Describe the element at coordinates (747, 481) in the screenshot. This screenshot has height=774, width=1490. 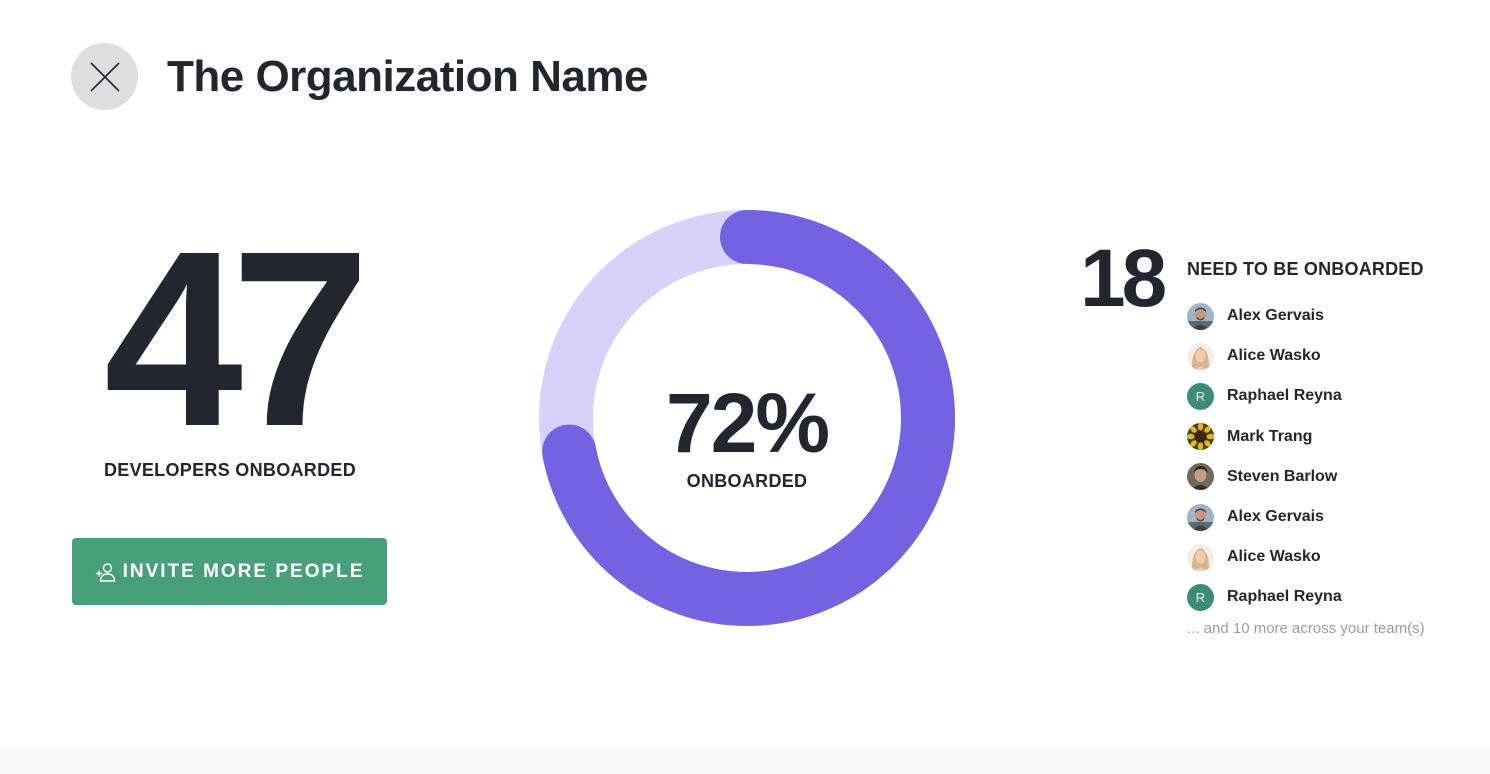
I see `onboarded-percentage-label: ONBOARDED` at that location.